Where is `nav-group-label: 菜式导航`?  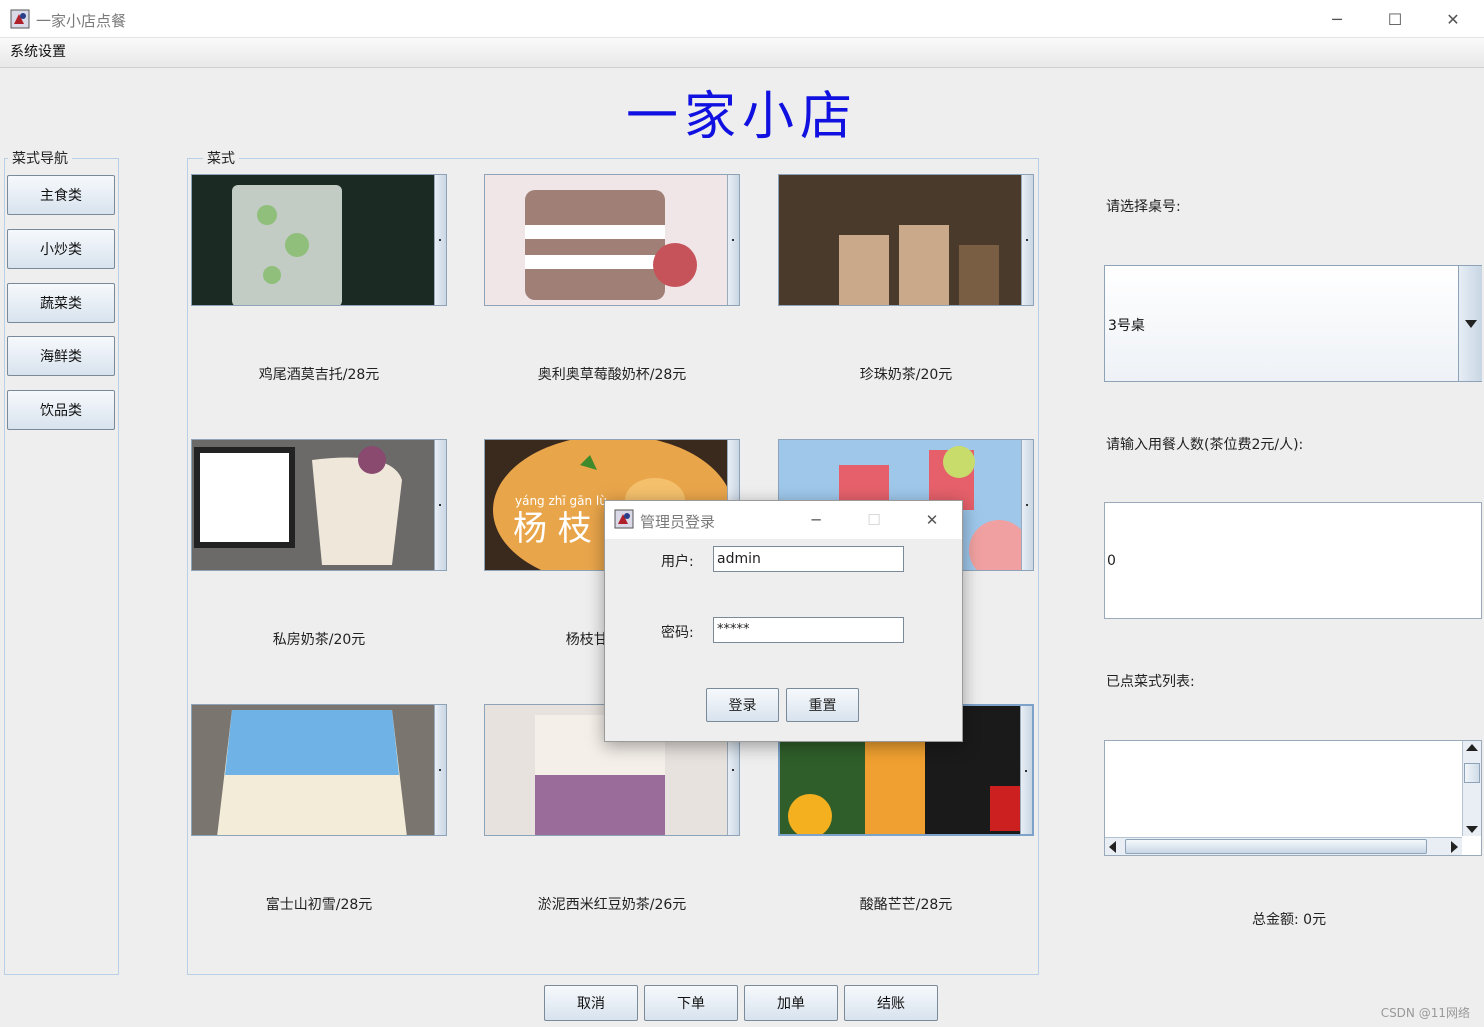 nav-group-label: 菜式导航 is located at coordinates (40, 158).